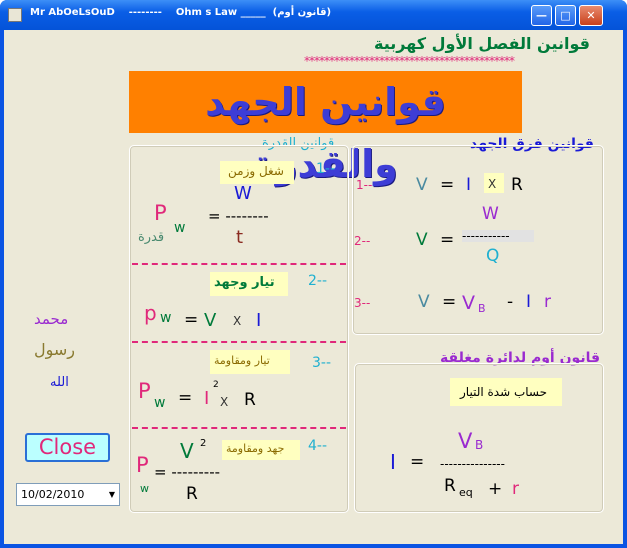 The image size is (627, 548). What do you see at coordinates (242, 360) in the screenshot?
I see `law3-label: تيار ومقاومة` at bounding box center [242, 360].